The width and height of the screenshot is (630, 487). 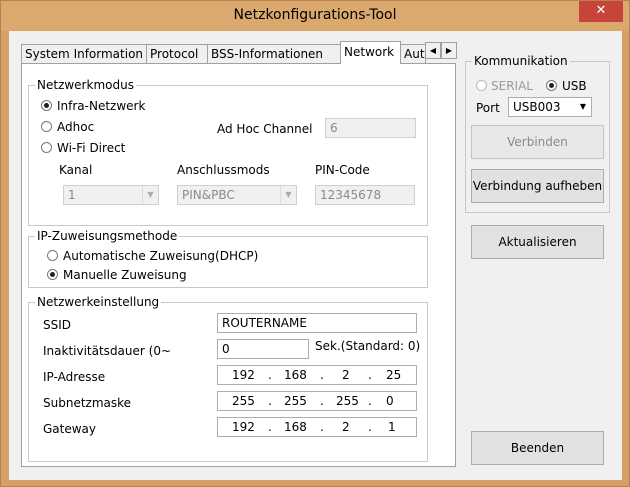 What do you see at coordinates (346, 427) in the screenshot?
I see `gateway-octet-3: 2` at bounding box center [346, 427].